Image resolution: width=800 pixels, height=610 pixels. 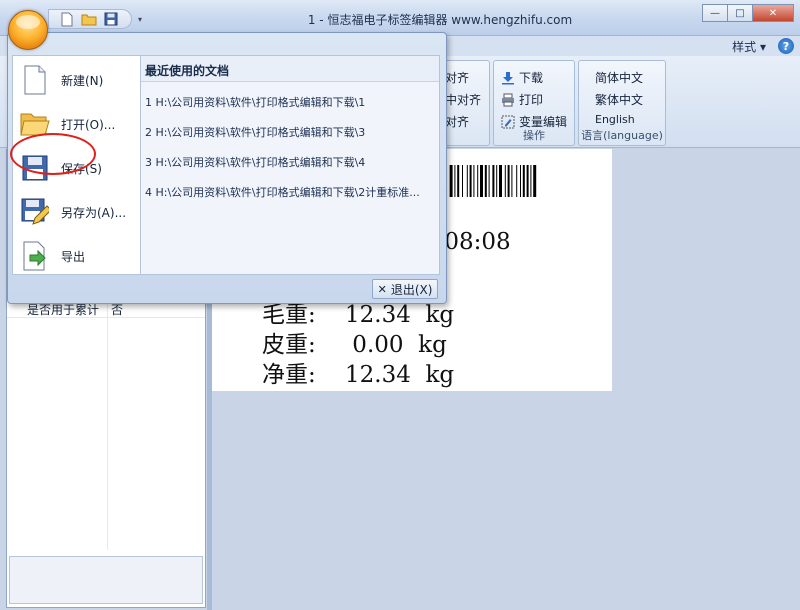 I want to click on open-folder-icon, so click(x=89, y=19).